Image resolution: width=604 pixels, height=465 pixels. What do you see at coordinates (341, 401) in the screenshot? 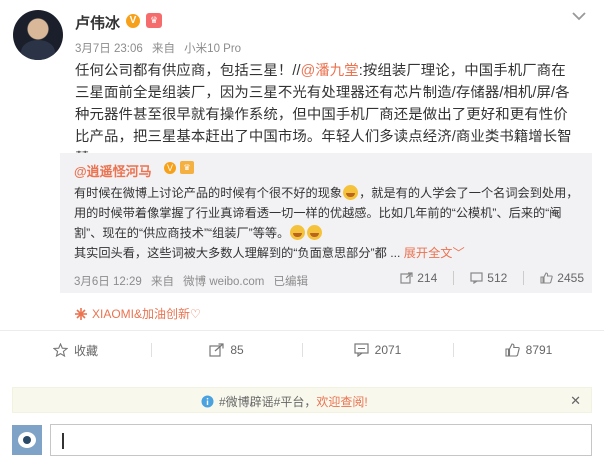
I see `tip-link: 欢迎查阅!` at bounding box center [341, 401].